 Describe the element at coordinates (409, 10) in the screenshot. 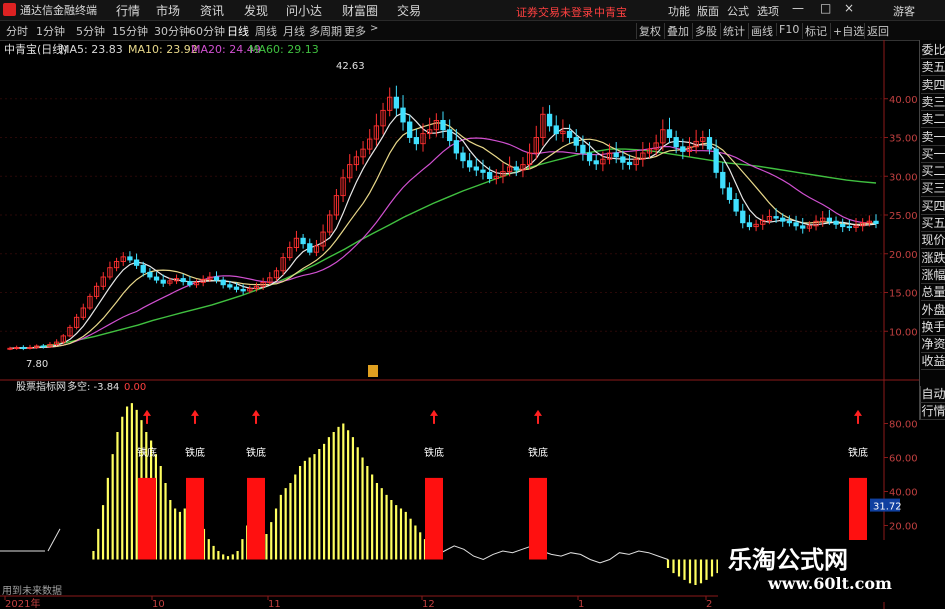

I see `menu-item-trade: 交易` at that location.